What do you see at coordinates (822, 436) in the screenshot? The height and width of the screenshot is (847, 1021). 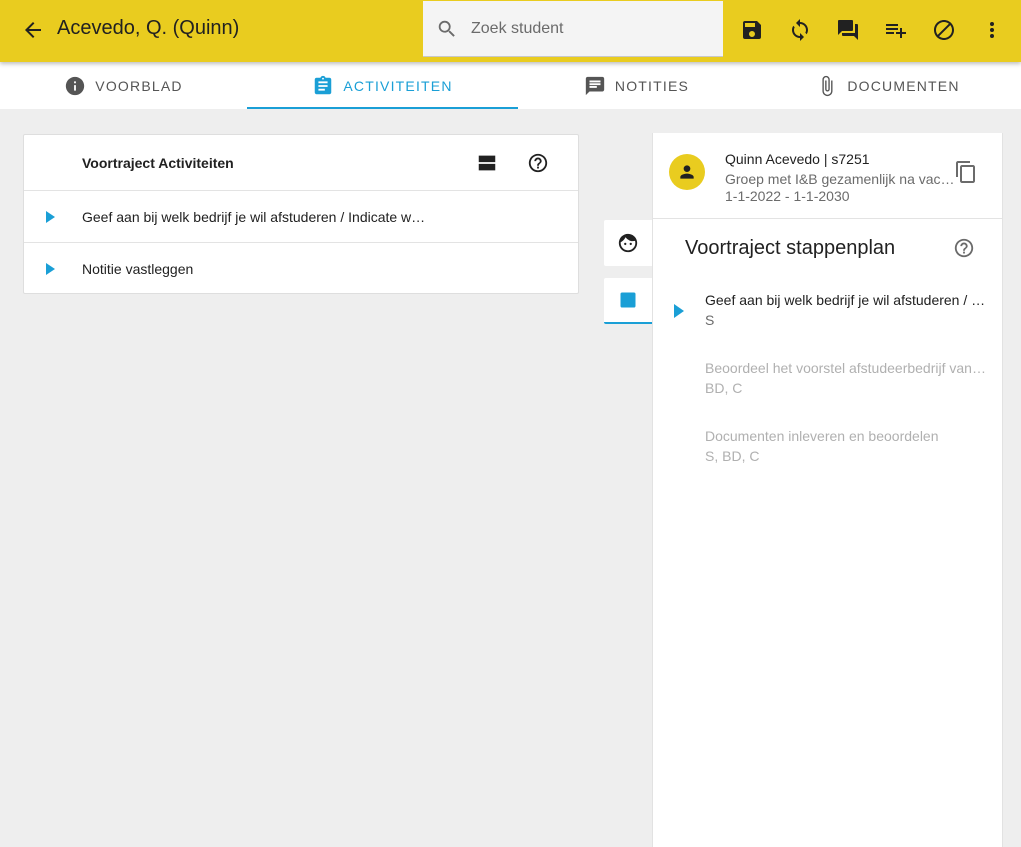 I see `step-label: Documenten inleveren en beoordelen` at bounding box center [822, 436].